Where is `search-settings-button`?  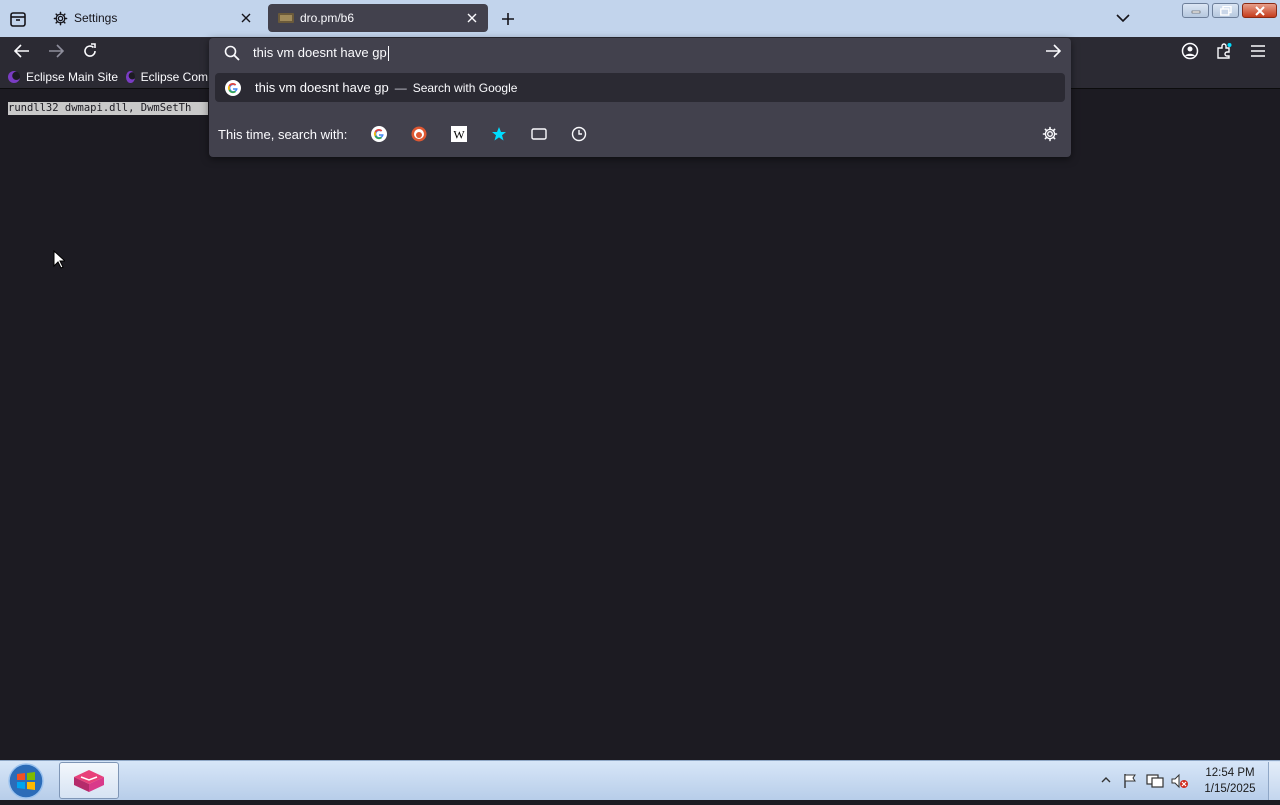 search-settings-button is located at coordinates (1050, 134).